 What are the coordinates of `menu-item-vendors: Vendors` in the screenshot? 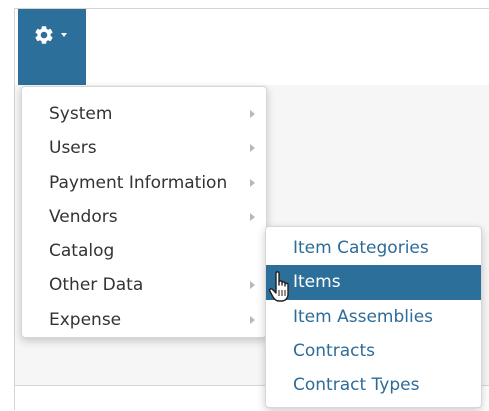 It's located at (144, 217).